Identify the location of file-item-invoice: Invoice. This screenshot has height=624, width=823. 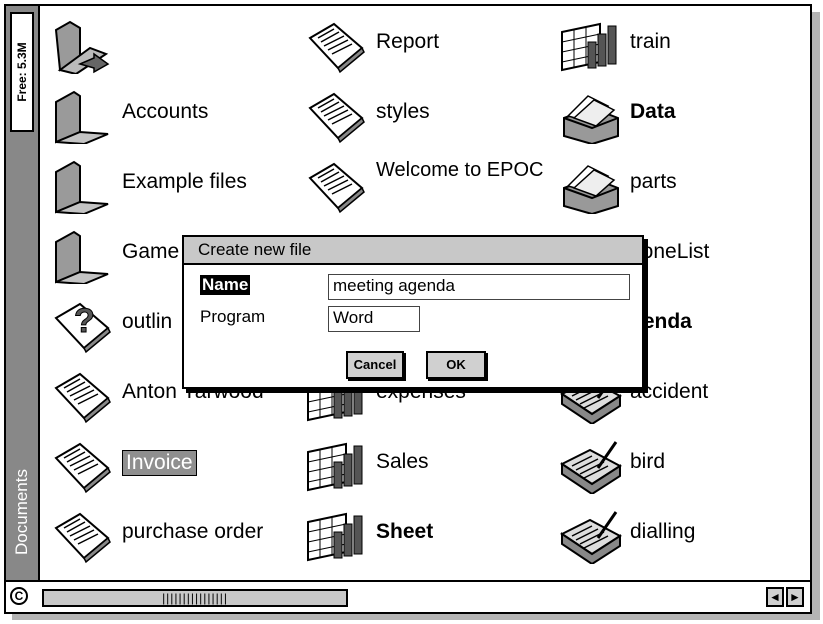
(175, 465).